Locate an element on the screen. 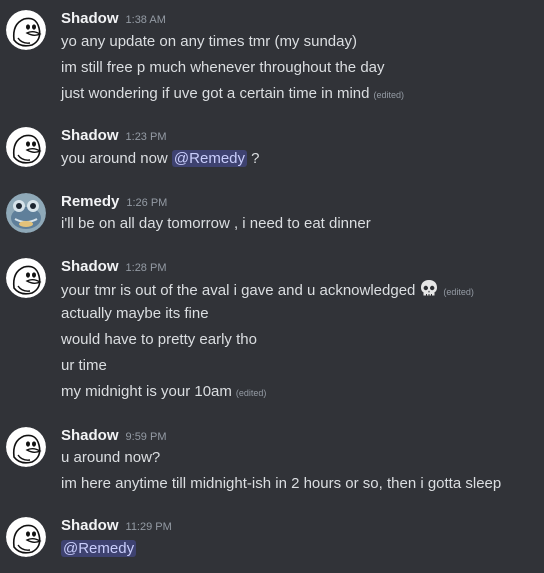 The height and width of the screenshot is (573, 544). message-line: would have to pretty early tho is located at coordinates (159, 340).